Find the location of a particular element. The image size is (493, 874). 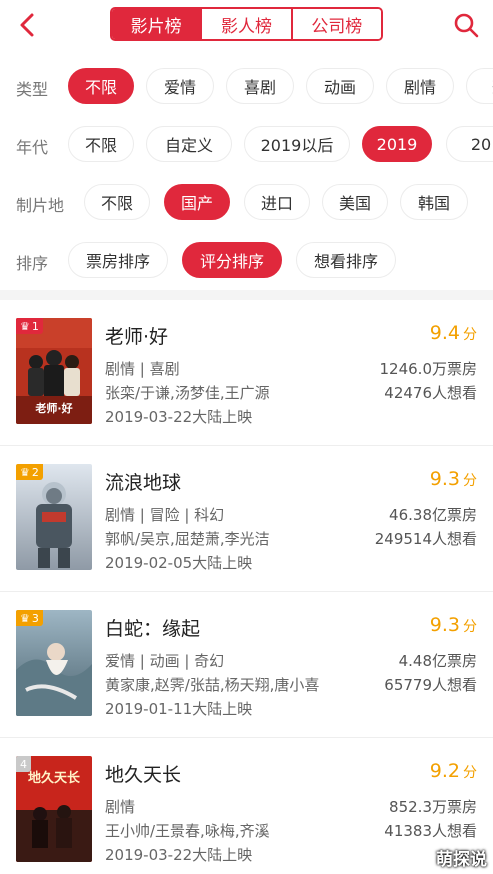

movie-score: 9.4 分 is located at coordinates (453, 333).